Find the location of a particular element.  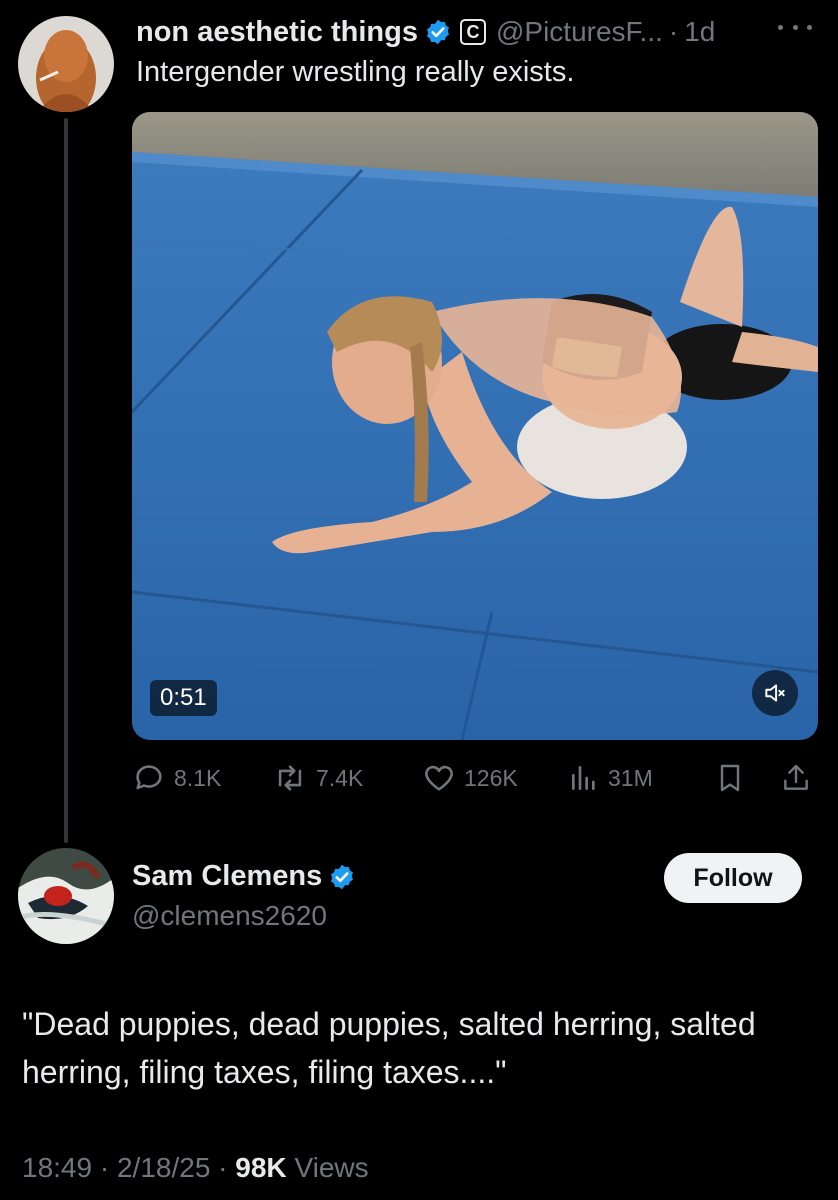

thread-connector-line is located at coordinates (66, 480).